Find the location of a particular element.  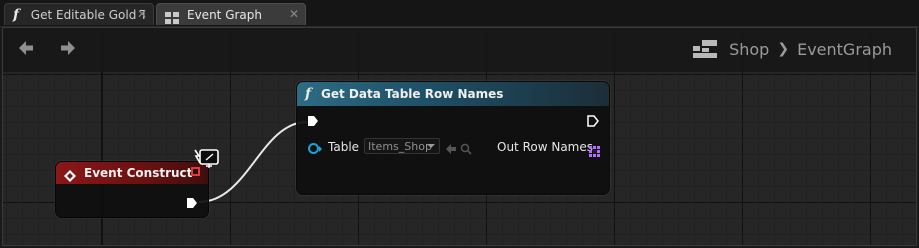

breadcrumb-graph: EventGraph is located at coordinates (844, 49).